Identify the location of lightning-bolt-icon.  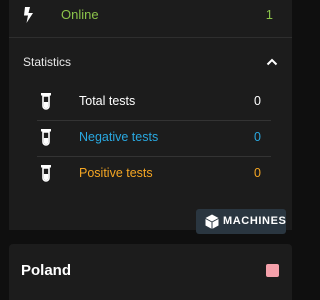
(28, 15).